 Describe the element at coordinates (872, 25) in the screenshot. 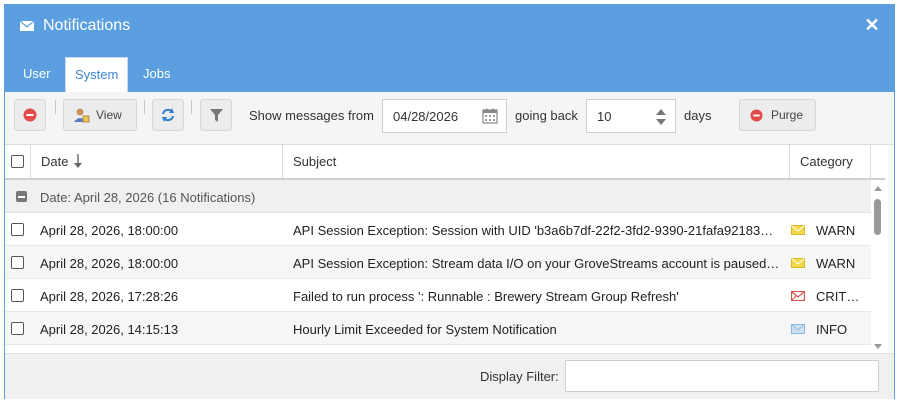

I see `close-icon: ✕` at that location.